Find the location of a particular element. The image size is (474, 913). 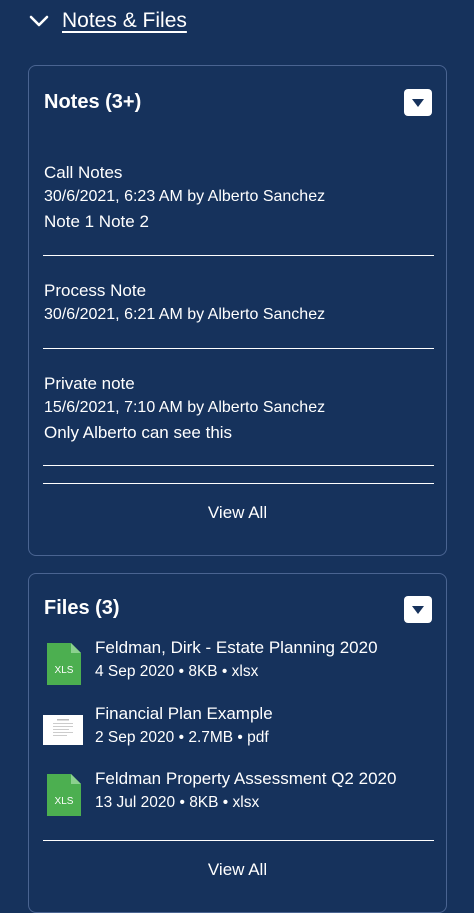

files-dropdown-button is located at coordinates (418, 609).